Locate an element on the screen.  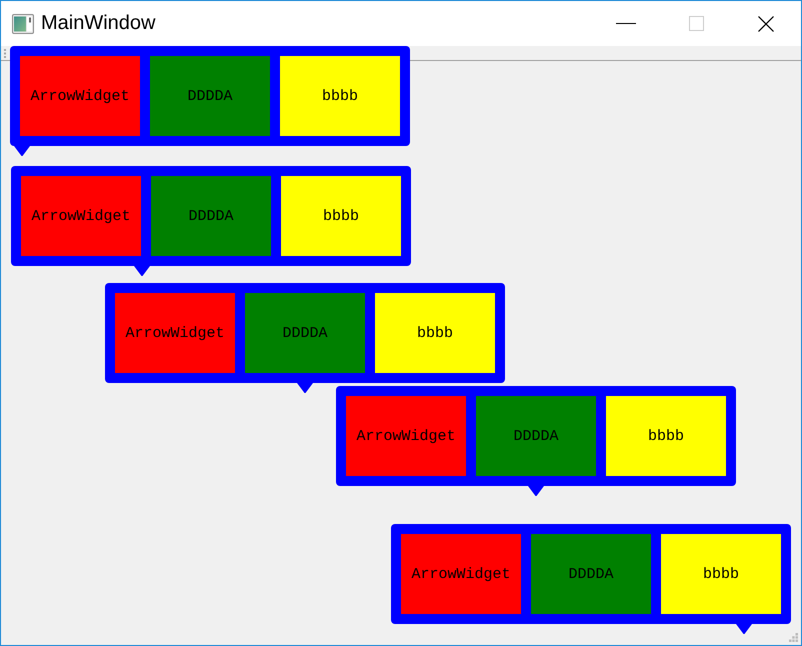
maximize-icon is located at coordinates (696, 23).